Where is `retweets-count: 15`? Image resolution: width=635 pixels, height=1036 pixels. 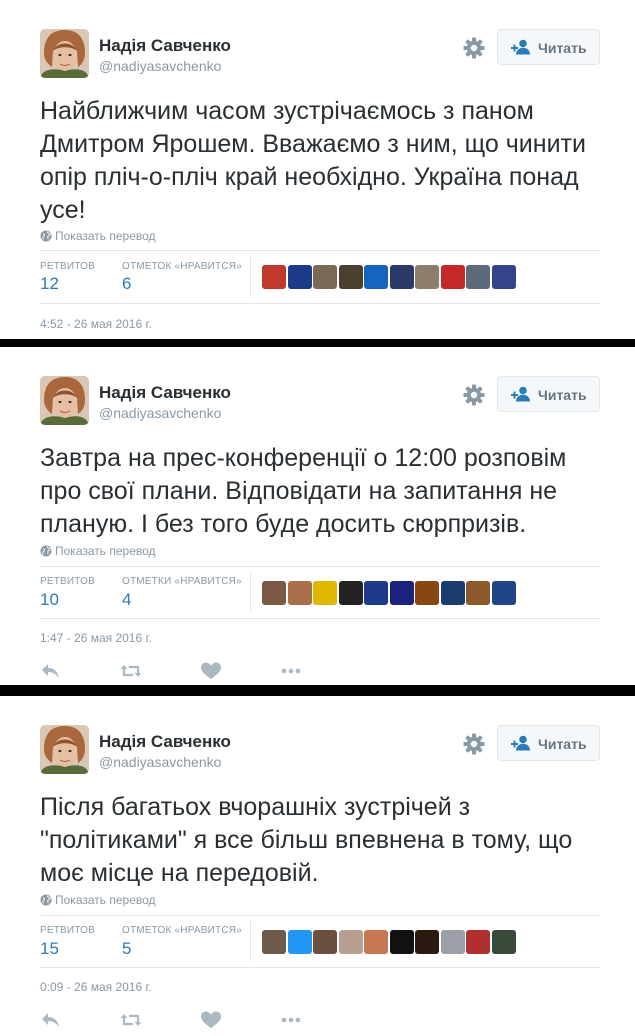
retweets-count: 15 is located at coordinates (49, 949).